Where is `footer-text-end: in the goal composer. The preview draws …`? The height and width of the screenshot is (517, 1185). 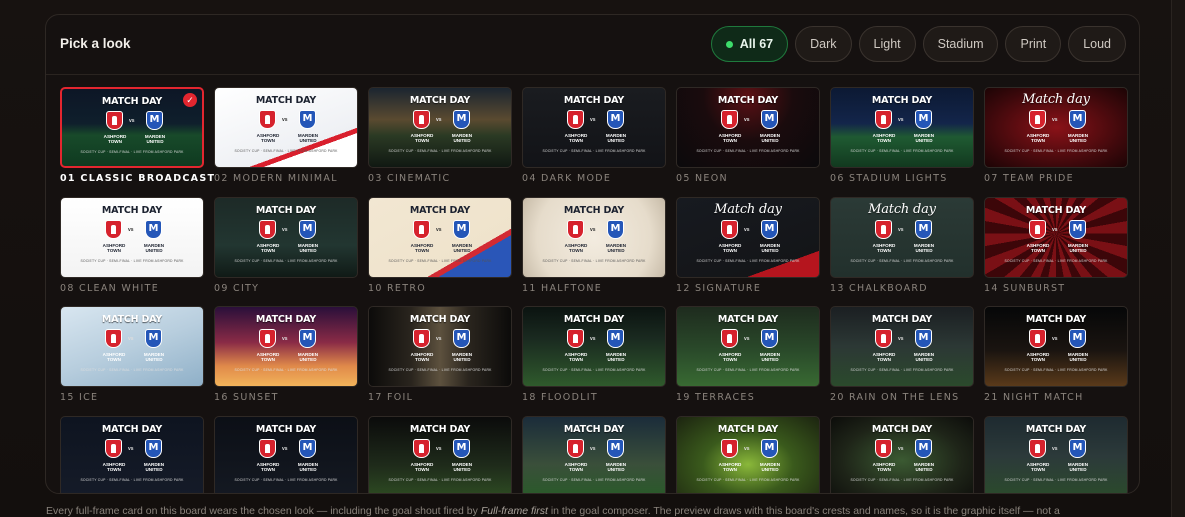
footer-text-end: in the goal composer. The preview draws … is located at coordinates (803, 511).